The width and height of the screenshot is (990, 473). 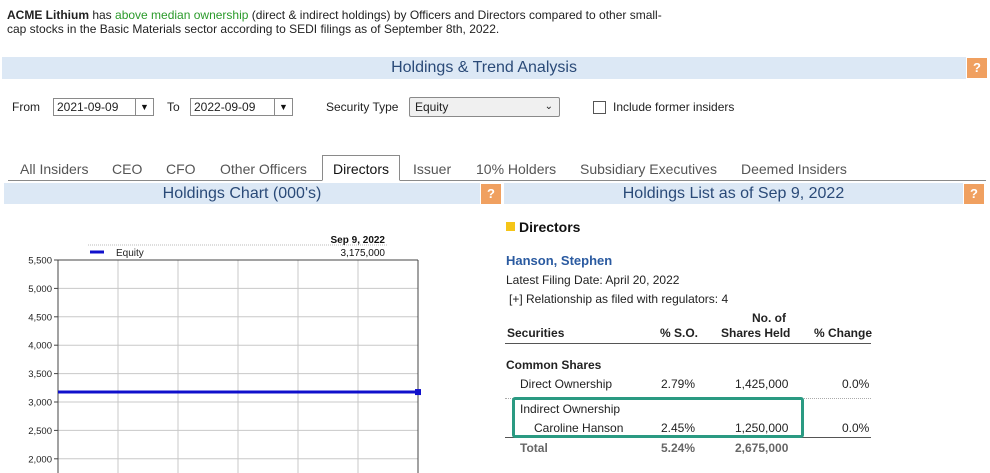 What do you see at coordinates (856, 384) in the screenshot?
I see `row-direct-change: 0.0%` at bounding box center [856, 384].